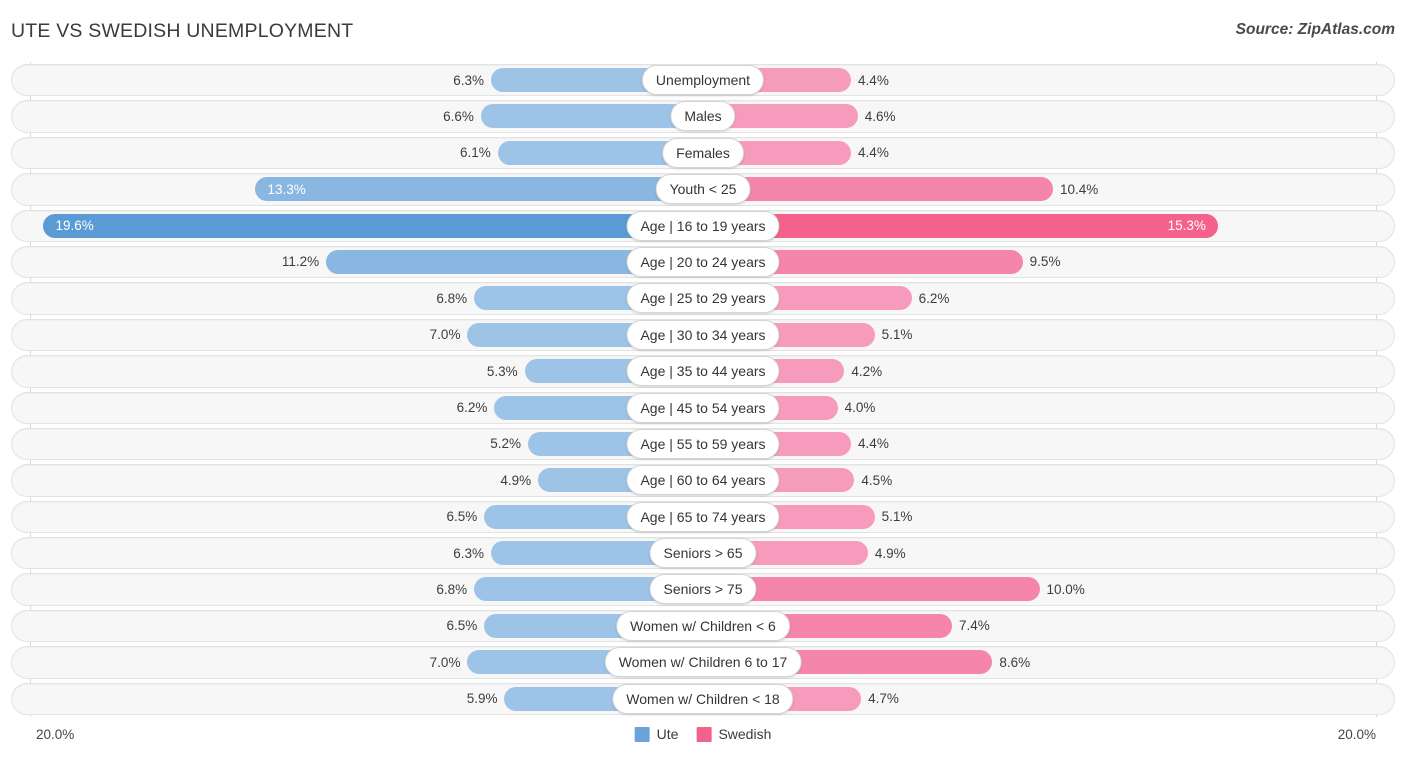  I want to click on value-label-ute: 4.9%, so click(516, 480).